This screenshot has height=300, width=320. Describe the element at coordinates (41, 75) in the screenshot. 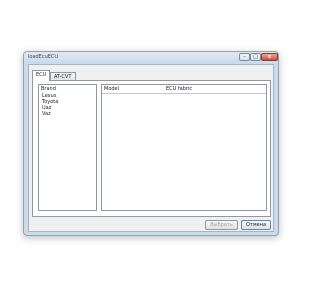

I see `tab-ecu: ECU` at that location.